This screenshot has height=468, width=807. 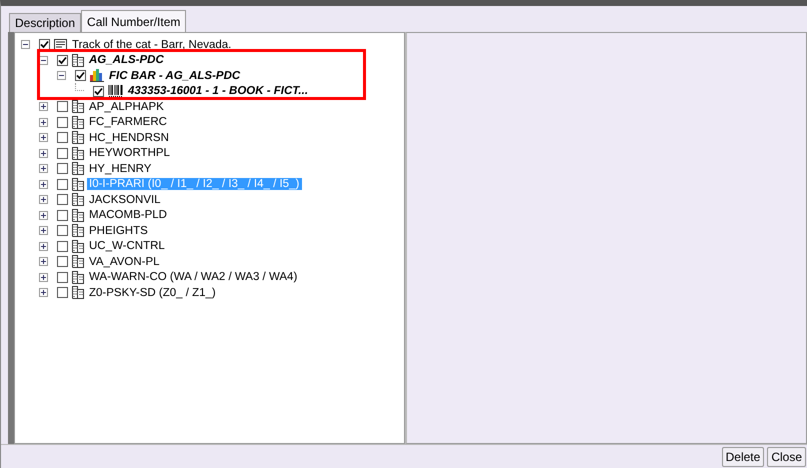 I want to click on tree-item: AG_ALS-PDC, so click(x=126, y=60).